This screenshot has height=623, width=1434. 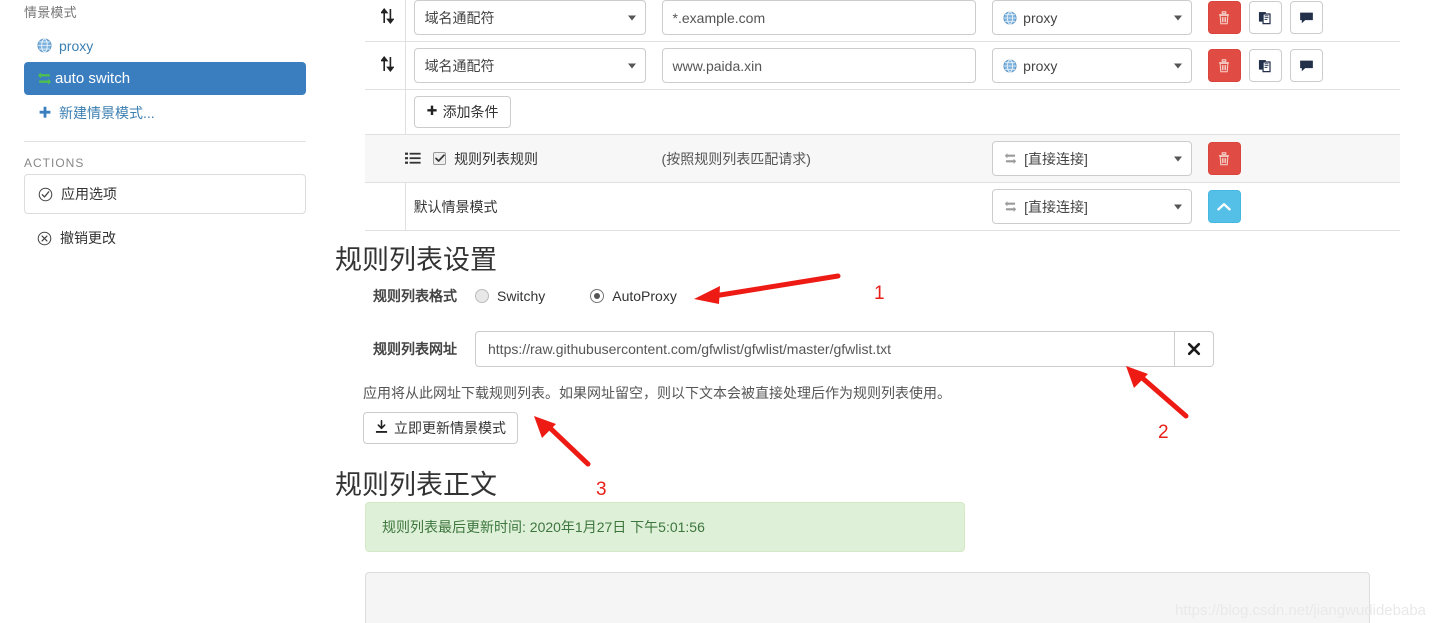 What do you see at coordinates (717, 65) in the screenshot?
I see `condition-value-text: www.paida.xin` at bounding box center [717, 65].